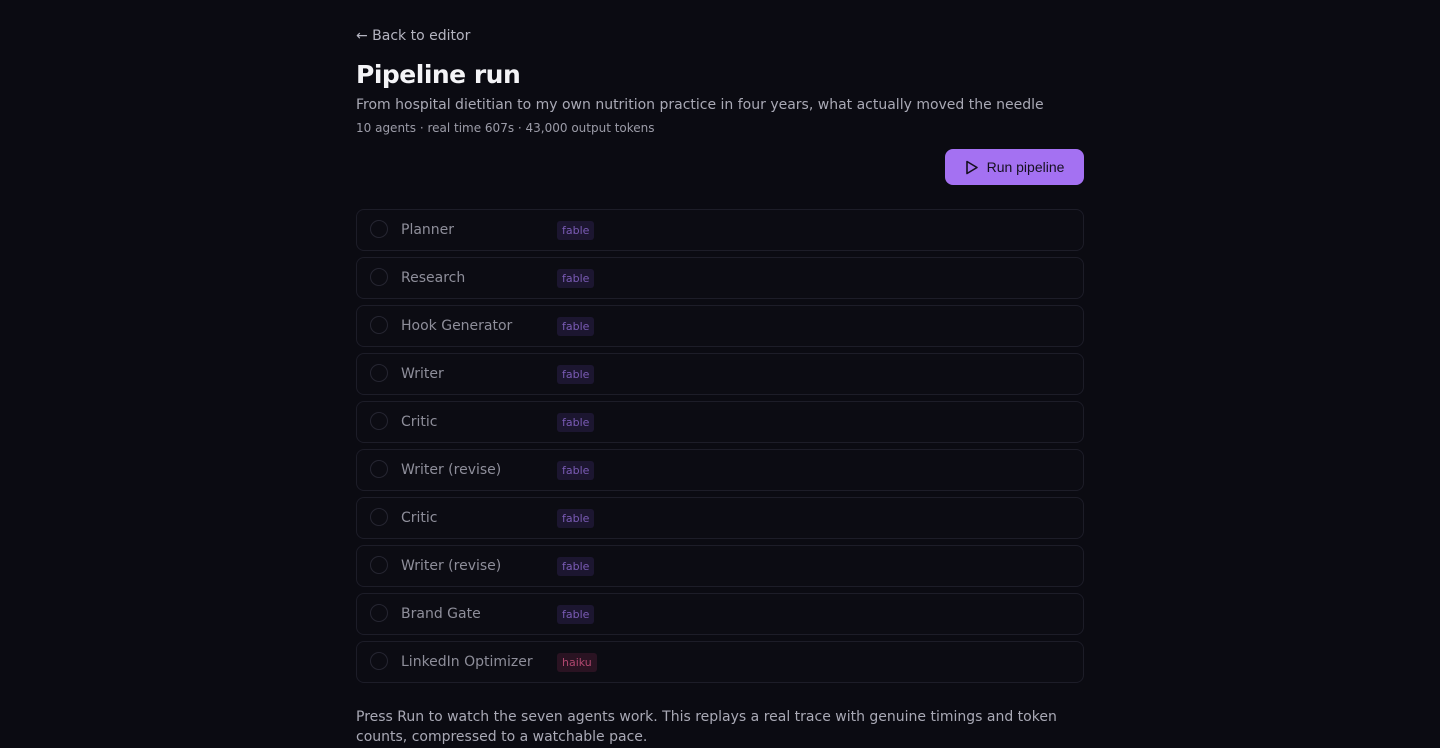  What do you see at coordinates (577, 662) in the screenshot?
I see `model-badge: haiku` at bounding box center [577, 662].